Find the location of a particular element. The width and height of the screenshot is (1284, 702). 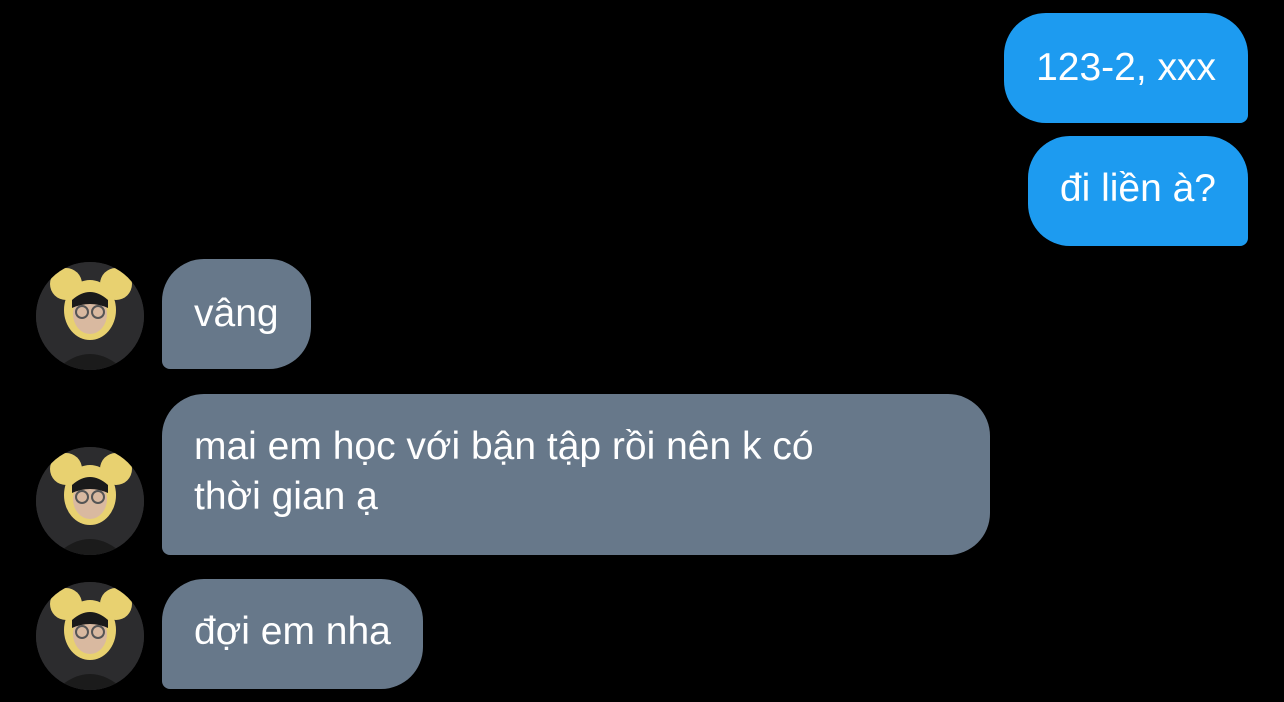

message-text: đi liền à? is located at coordinates (1137, 188).